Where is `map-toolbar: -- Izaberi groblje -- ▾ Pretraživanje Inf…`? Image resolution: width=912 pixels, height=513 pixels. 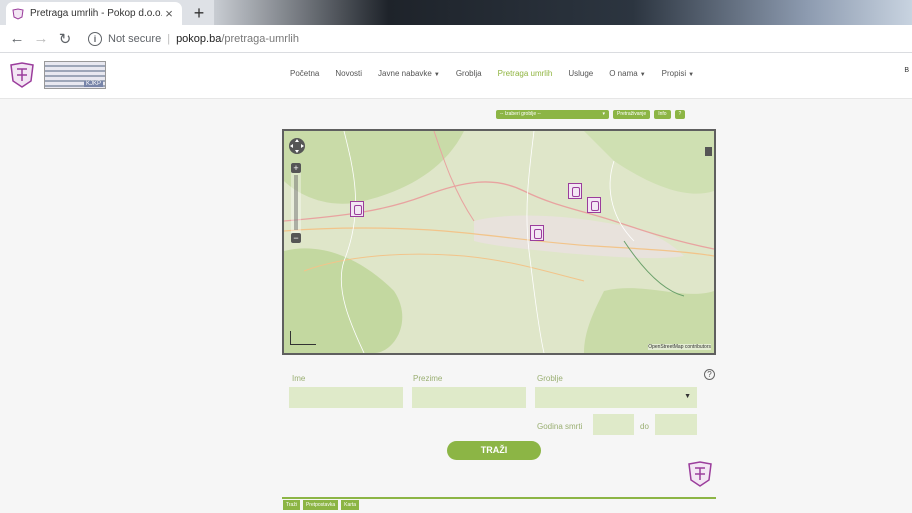
map-toolbar: -- Izaberi groblje -- ▾ Pretraživanje Inf… is located at coordinates (591, 114).